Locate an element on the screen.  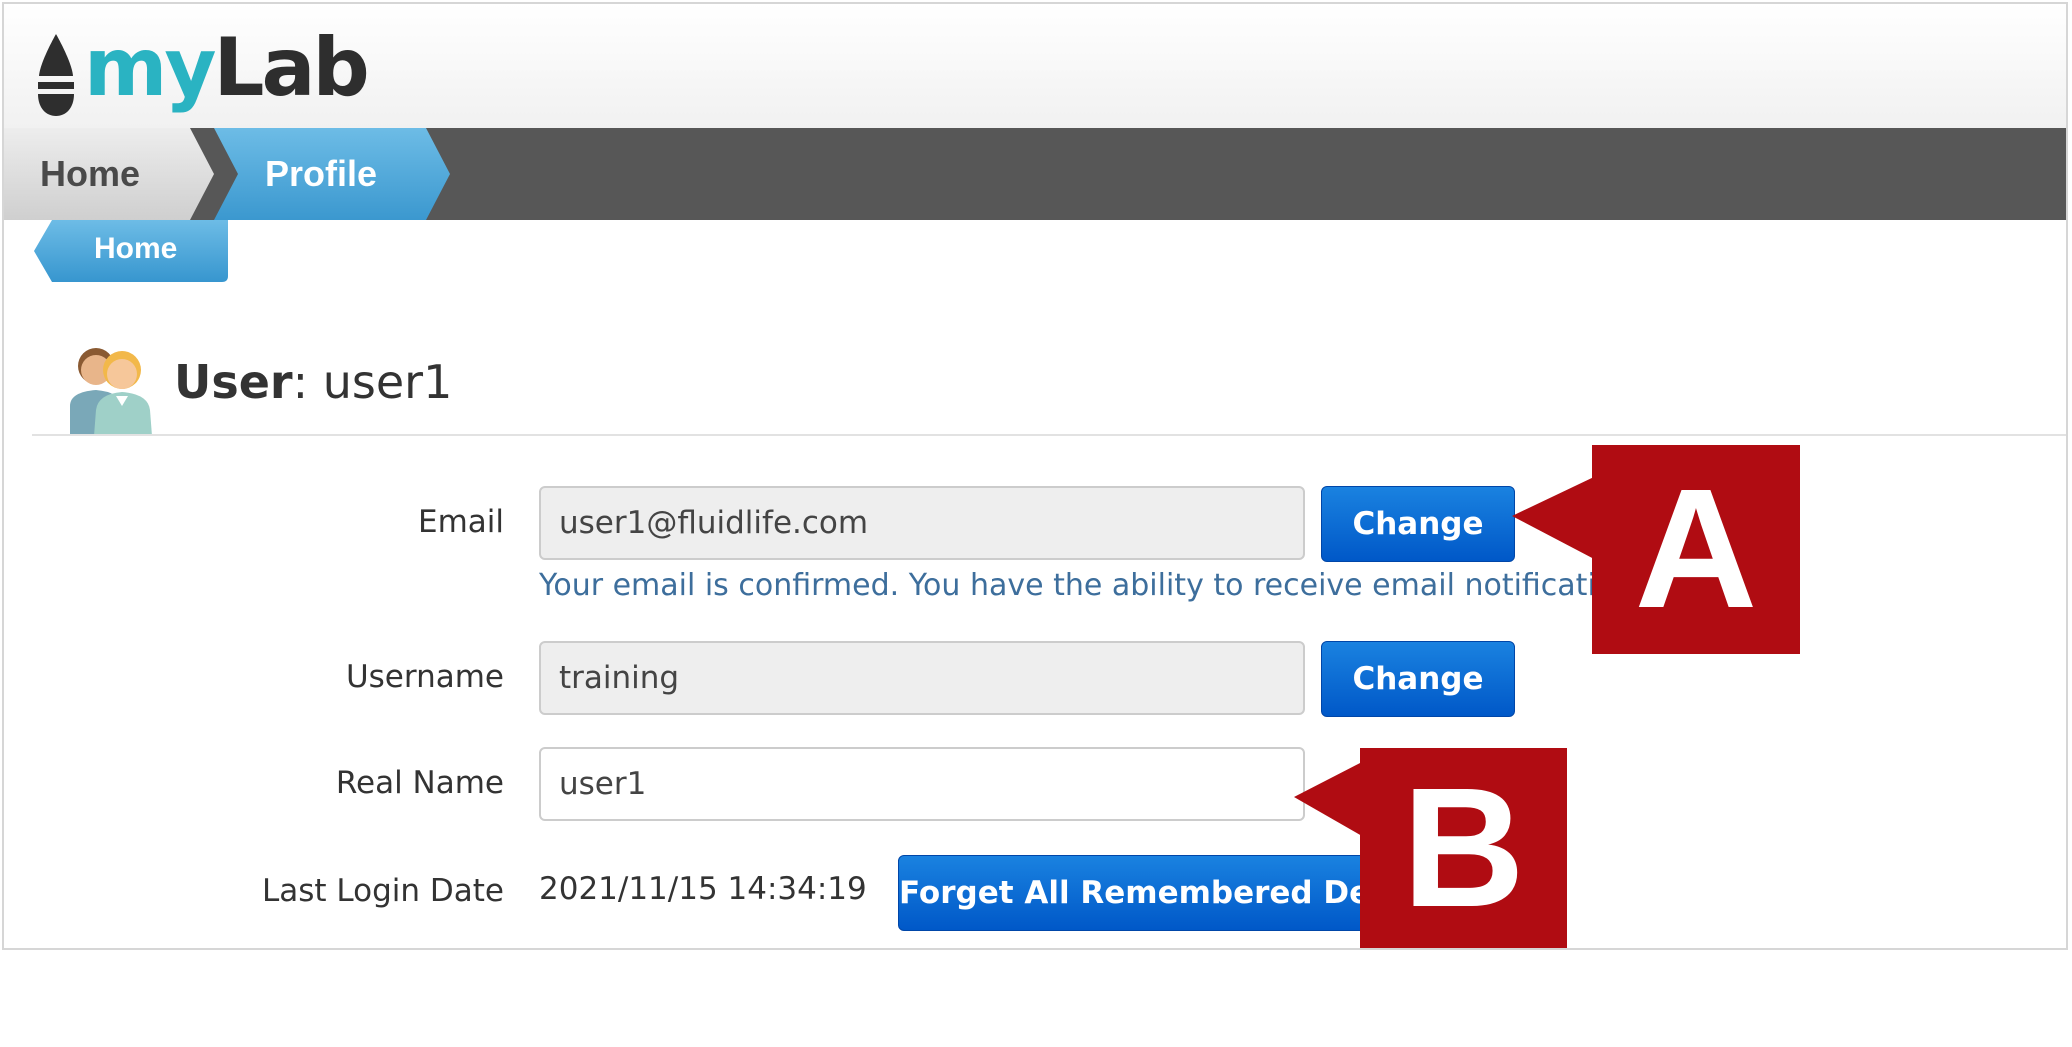
users-avatar-icon is located at coordinates (112, 386).